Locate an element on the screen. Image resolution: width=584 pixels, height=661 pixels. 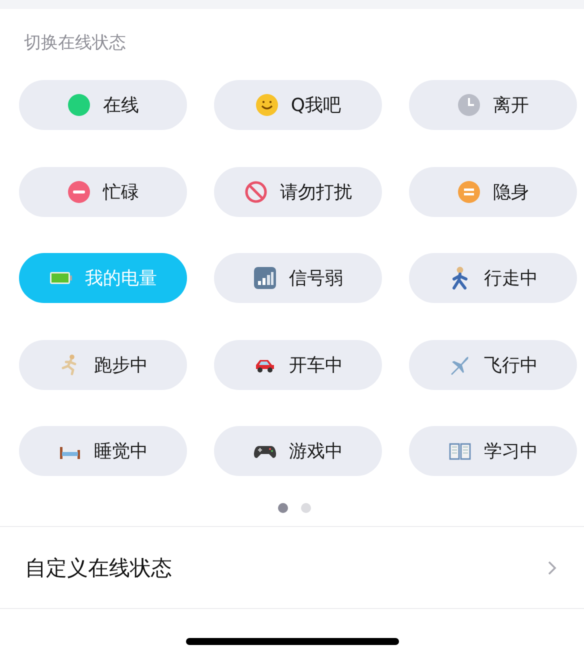
minus-circle-icon is located at coordinates (79, 192).